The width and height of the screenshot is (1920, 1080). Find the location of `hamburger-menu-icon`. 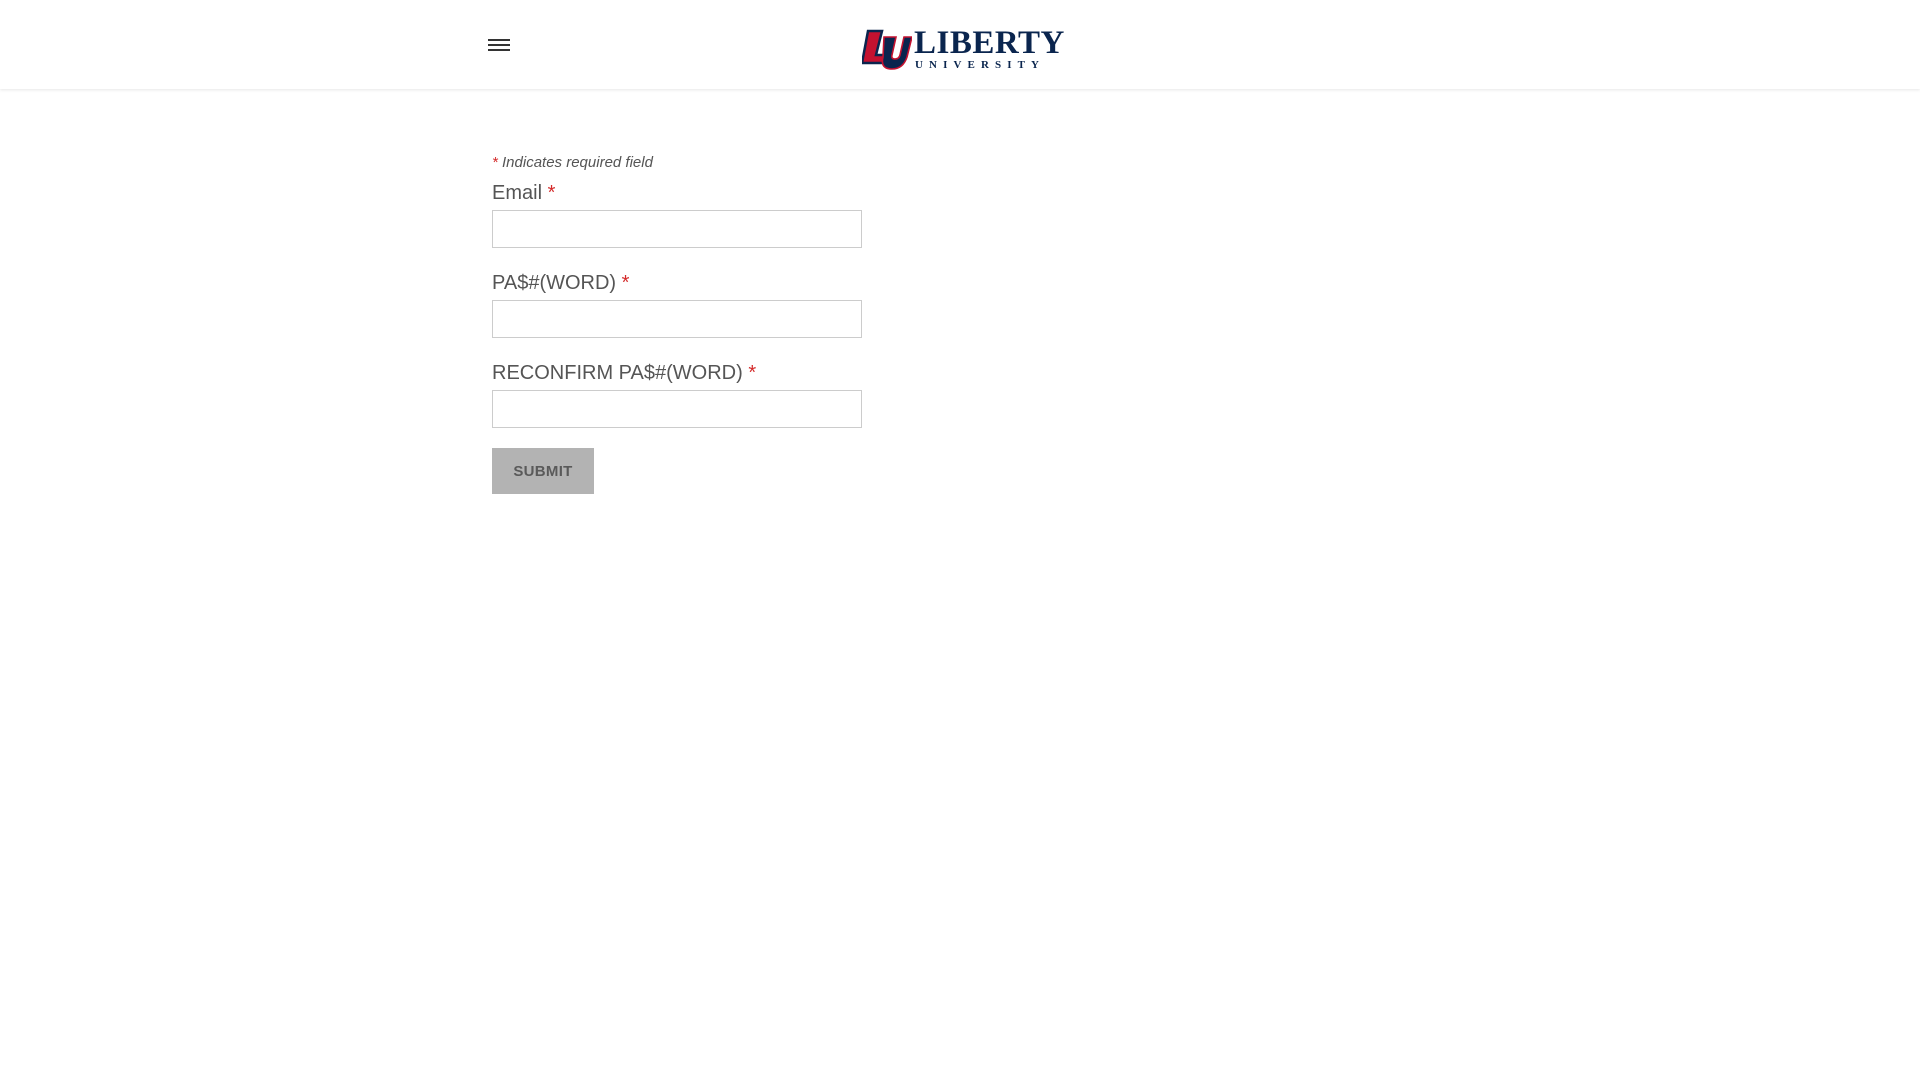

hamburger-menu-icon is located at coordinates (499, 45).